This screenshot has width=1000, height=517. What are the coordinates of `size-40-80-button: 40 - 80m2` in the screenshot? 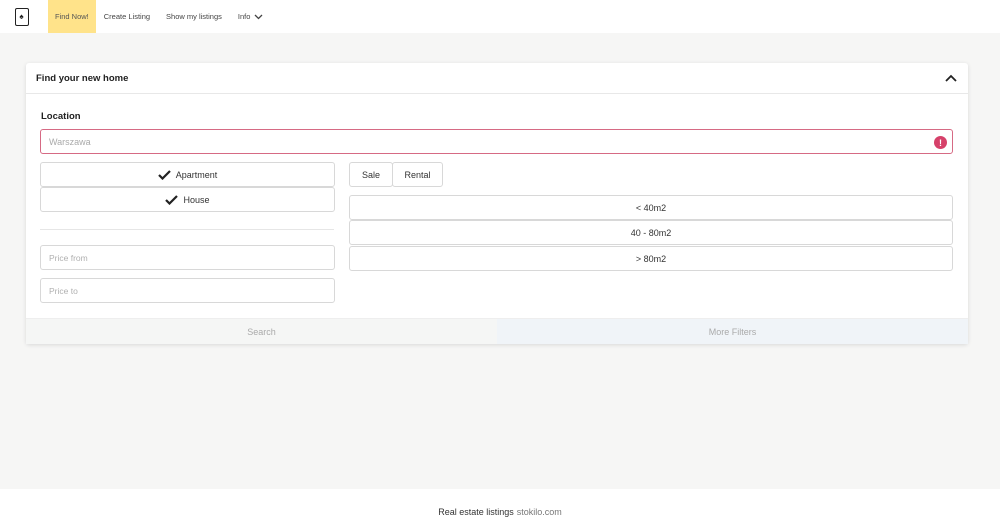 It's located at (651, 232).